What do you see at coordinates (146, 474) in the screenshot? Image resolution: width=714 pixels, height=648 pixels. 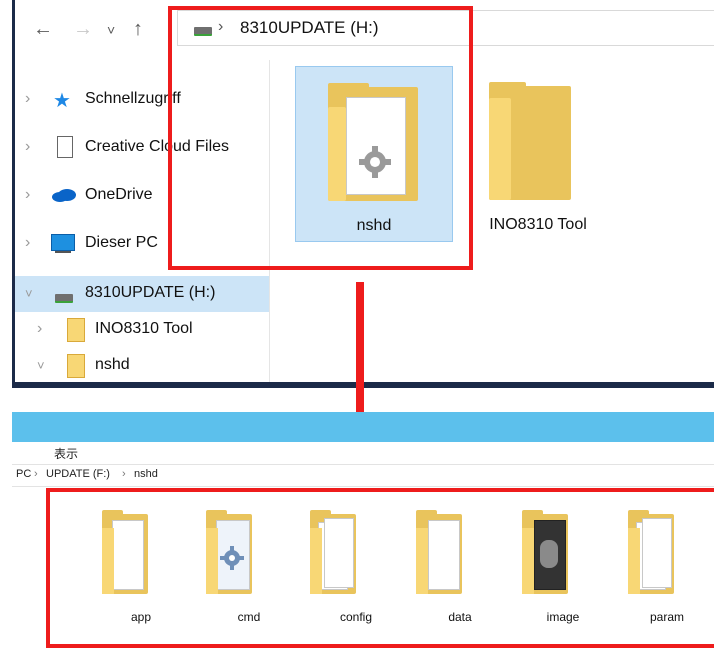 I see `breadcrumb-folder: nshd` at bounding box center [146, 474].